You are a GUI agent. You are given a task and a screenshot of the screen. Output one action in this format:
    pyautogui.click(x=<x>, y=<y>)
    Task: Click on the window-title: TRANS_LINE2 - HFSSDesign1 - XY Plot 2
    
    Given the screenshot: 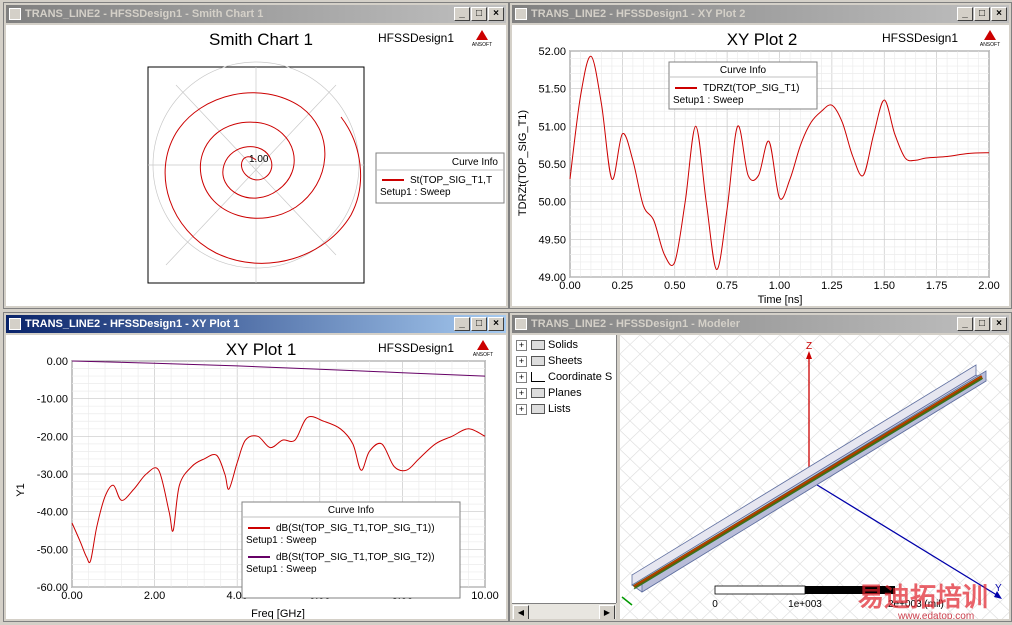 What is the action you would take?
    pyautogui.click(x=638, y=14)
    